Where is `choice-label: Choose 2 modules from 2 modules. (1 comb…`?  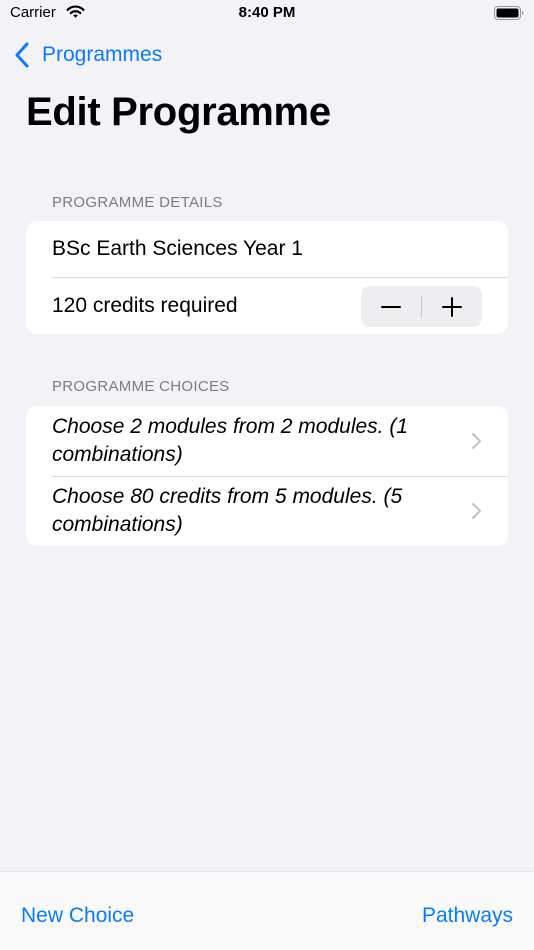 choice-label: Choose 2 modules from 2 modules. (1 comb… is located at coordinates (230, 440).